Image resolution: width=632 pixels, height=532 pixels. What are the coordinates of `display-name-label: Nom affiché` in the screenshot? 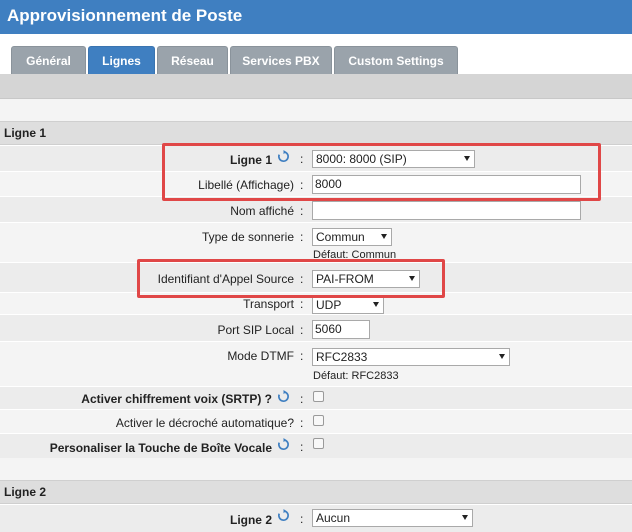 It's located at (262, 211).